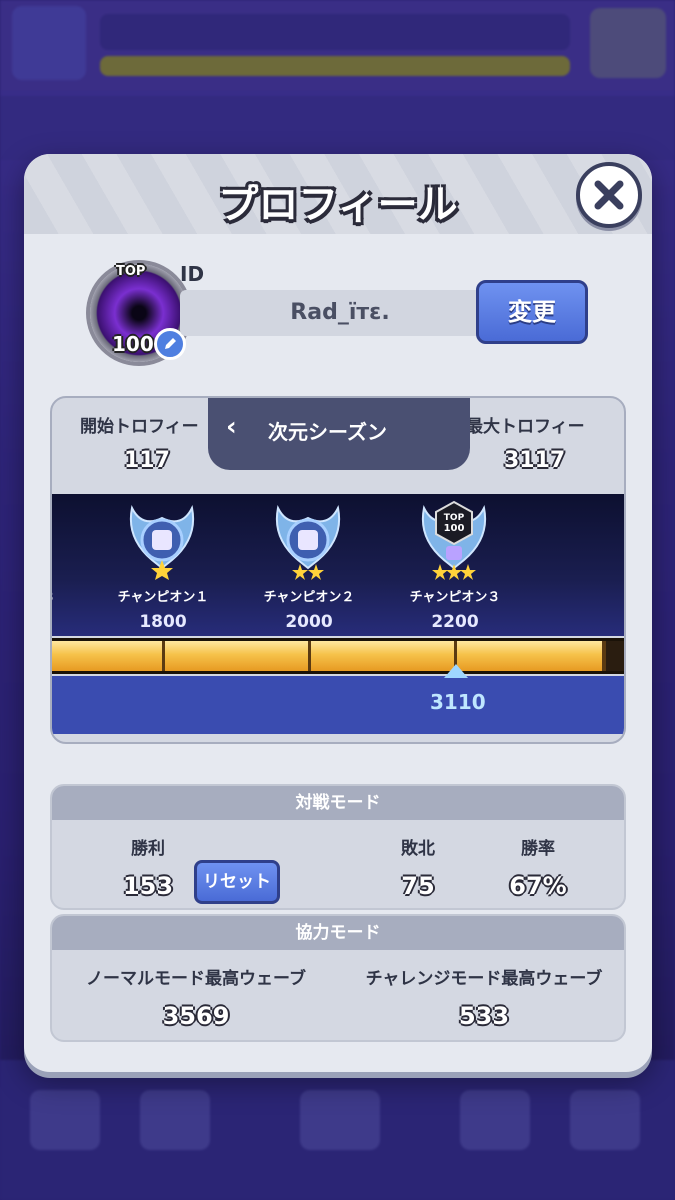 This screenshot has height=1200, width=675. I want to click on svg-text: 100, so click(454, 528).